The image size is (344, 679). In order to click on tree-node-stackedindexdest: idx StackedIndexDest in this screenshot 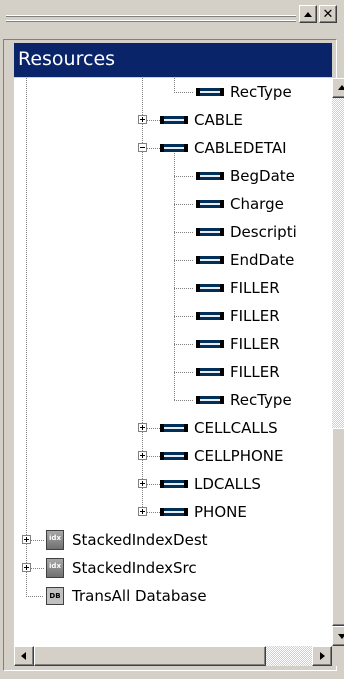, I will do `click(173, 541)`.